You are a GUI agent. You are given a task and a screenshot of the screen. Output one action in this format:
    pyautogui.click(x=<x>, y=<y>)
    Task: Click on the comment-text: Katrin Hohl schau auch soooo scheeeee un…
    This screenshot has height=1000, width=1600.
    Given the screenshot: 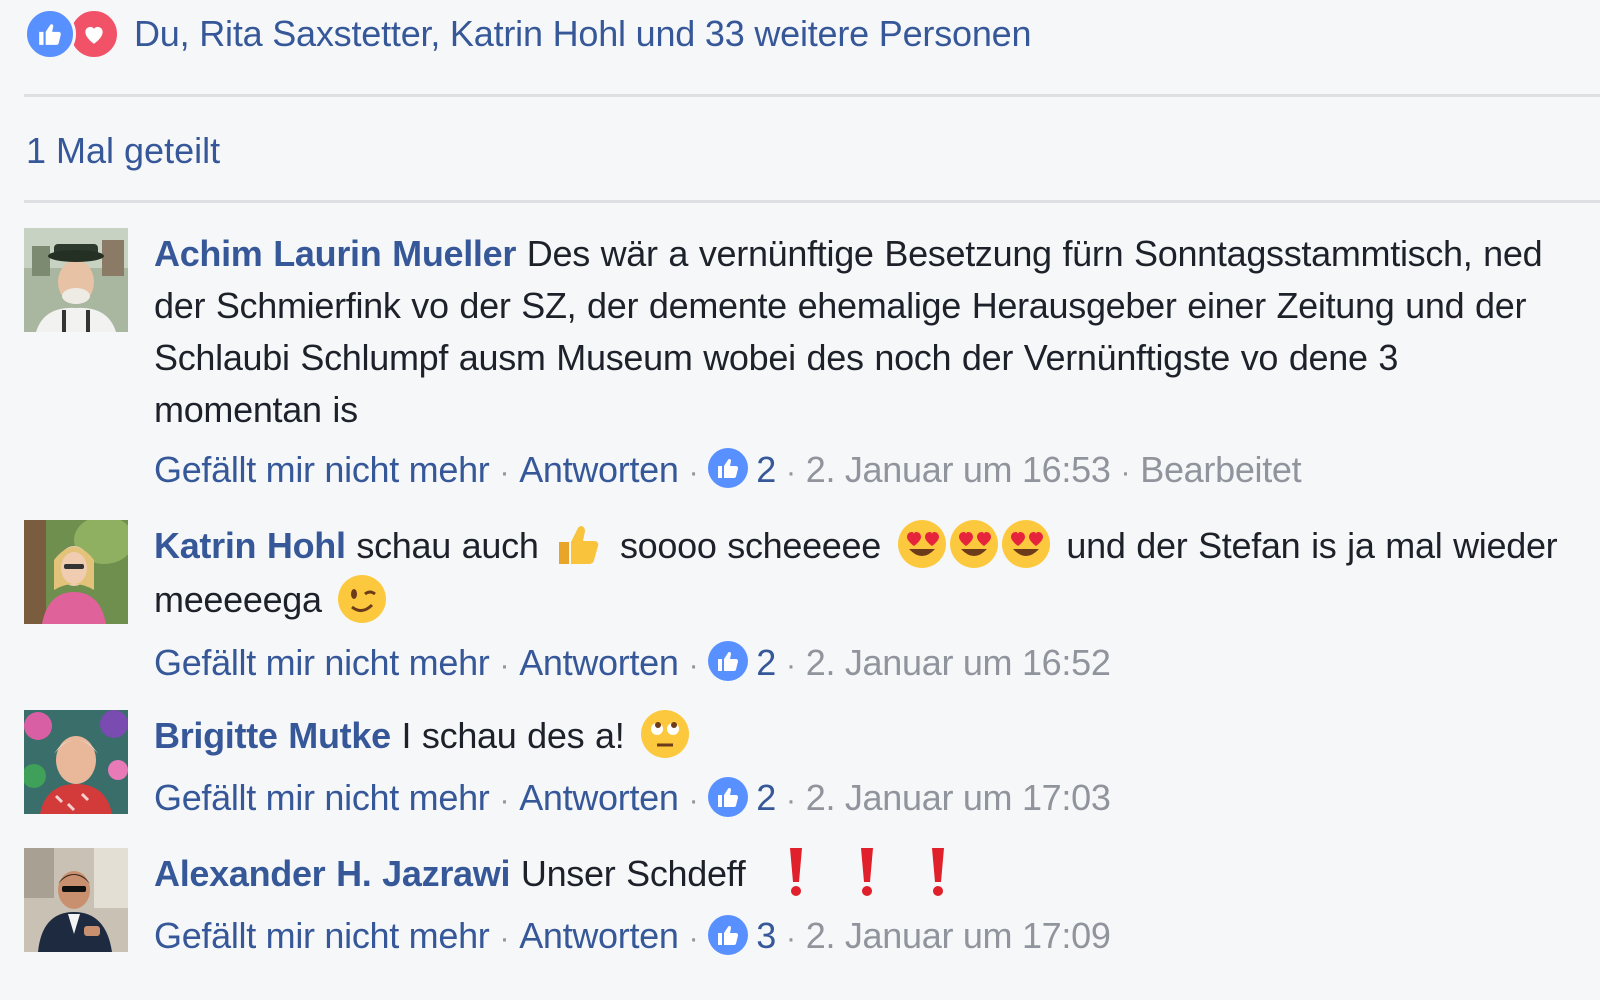 What is the action you would take?
    pyautogui.click(x=862, y=574)
    